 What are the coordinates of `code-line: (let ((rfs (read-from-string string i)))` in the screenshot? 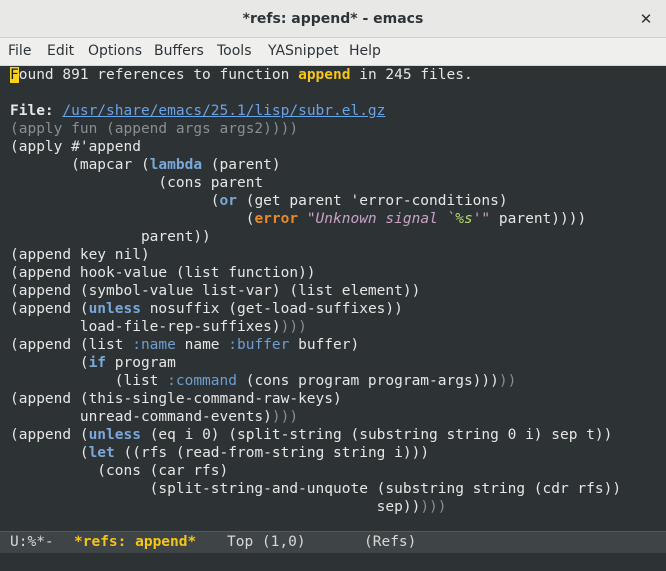 It's located at (219, 453).